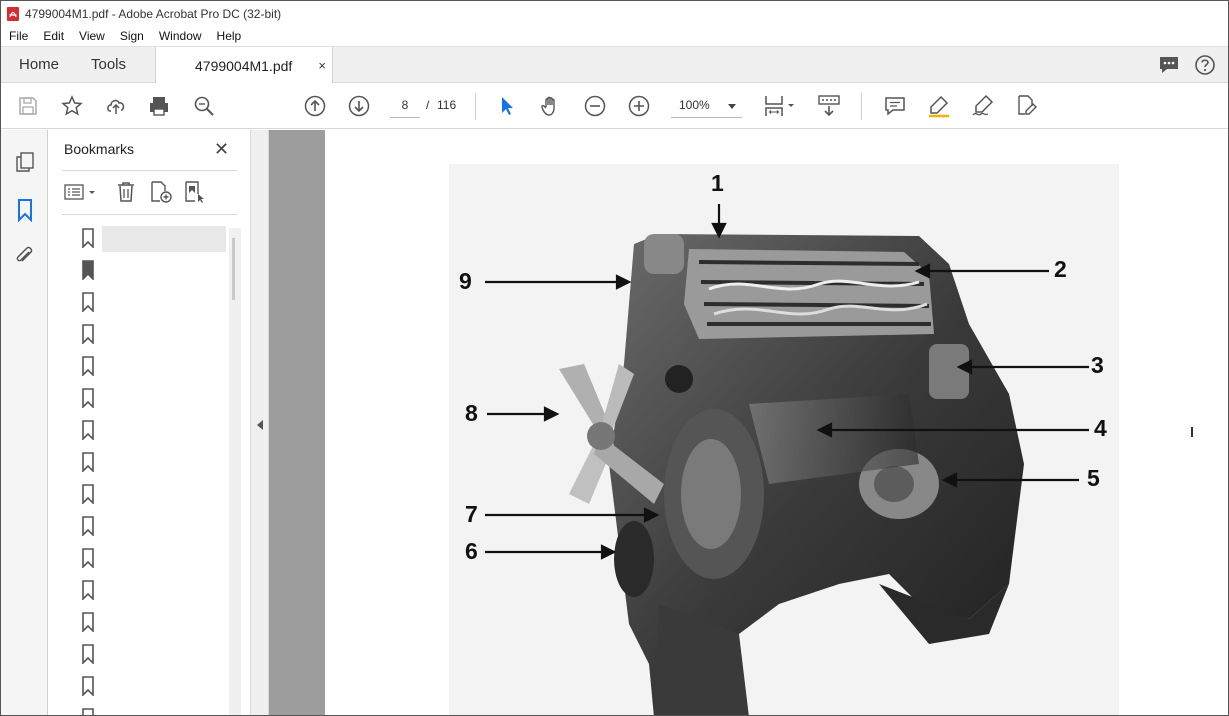 The width and height of the screenshot is (1229, 716). Describe the element at coordinates (614, 106) in the screenshot. I see `main-toolbar: 8 / 116 100%` at that location.